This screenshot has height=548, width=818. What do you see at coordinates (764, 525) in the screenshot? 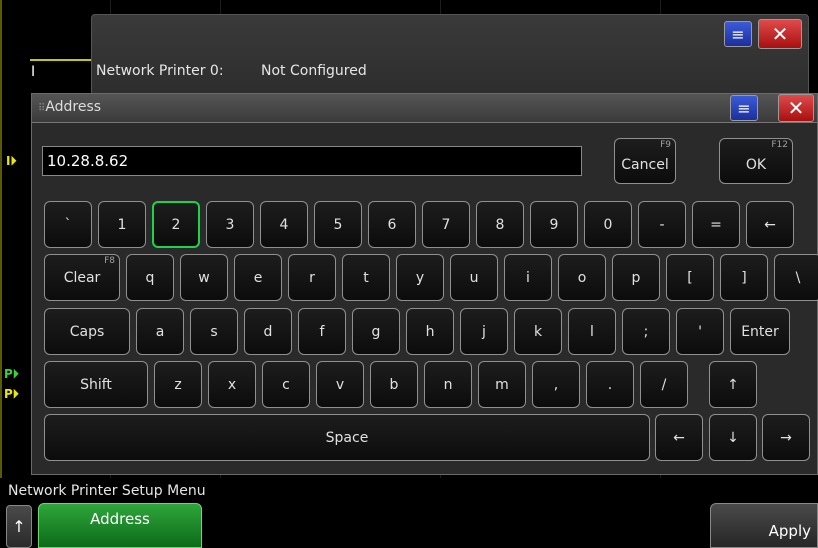
I see `apply-softkey: Apply` at bounding box center [764, 525].